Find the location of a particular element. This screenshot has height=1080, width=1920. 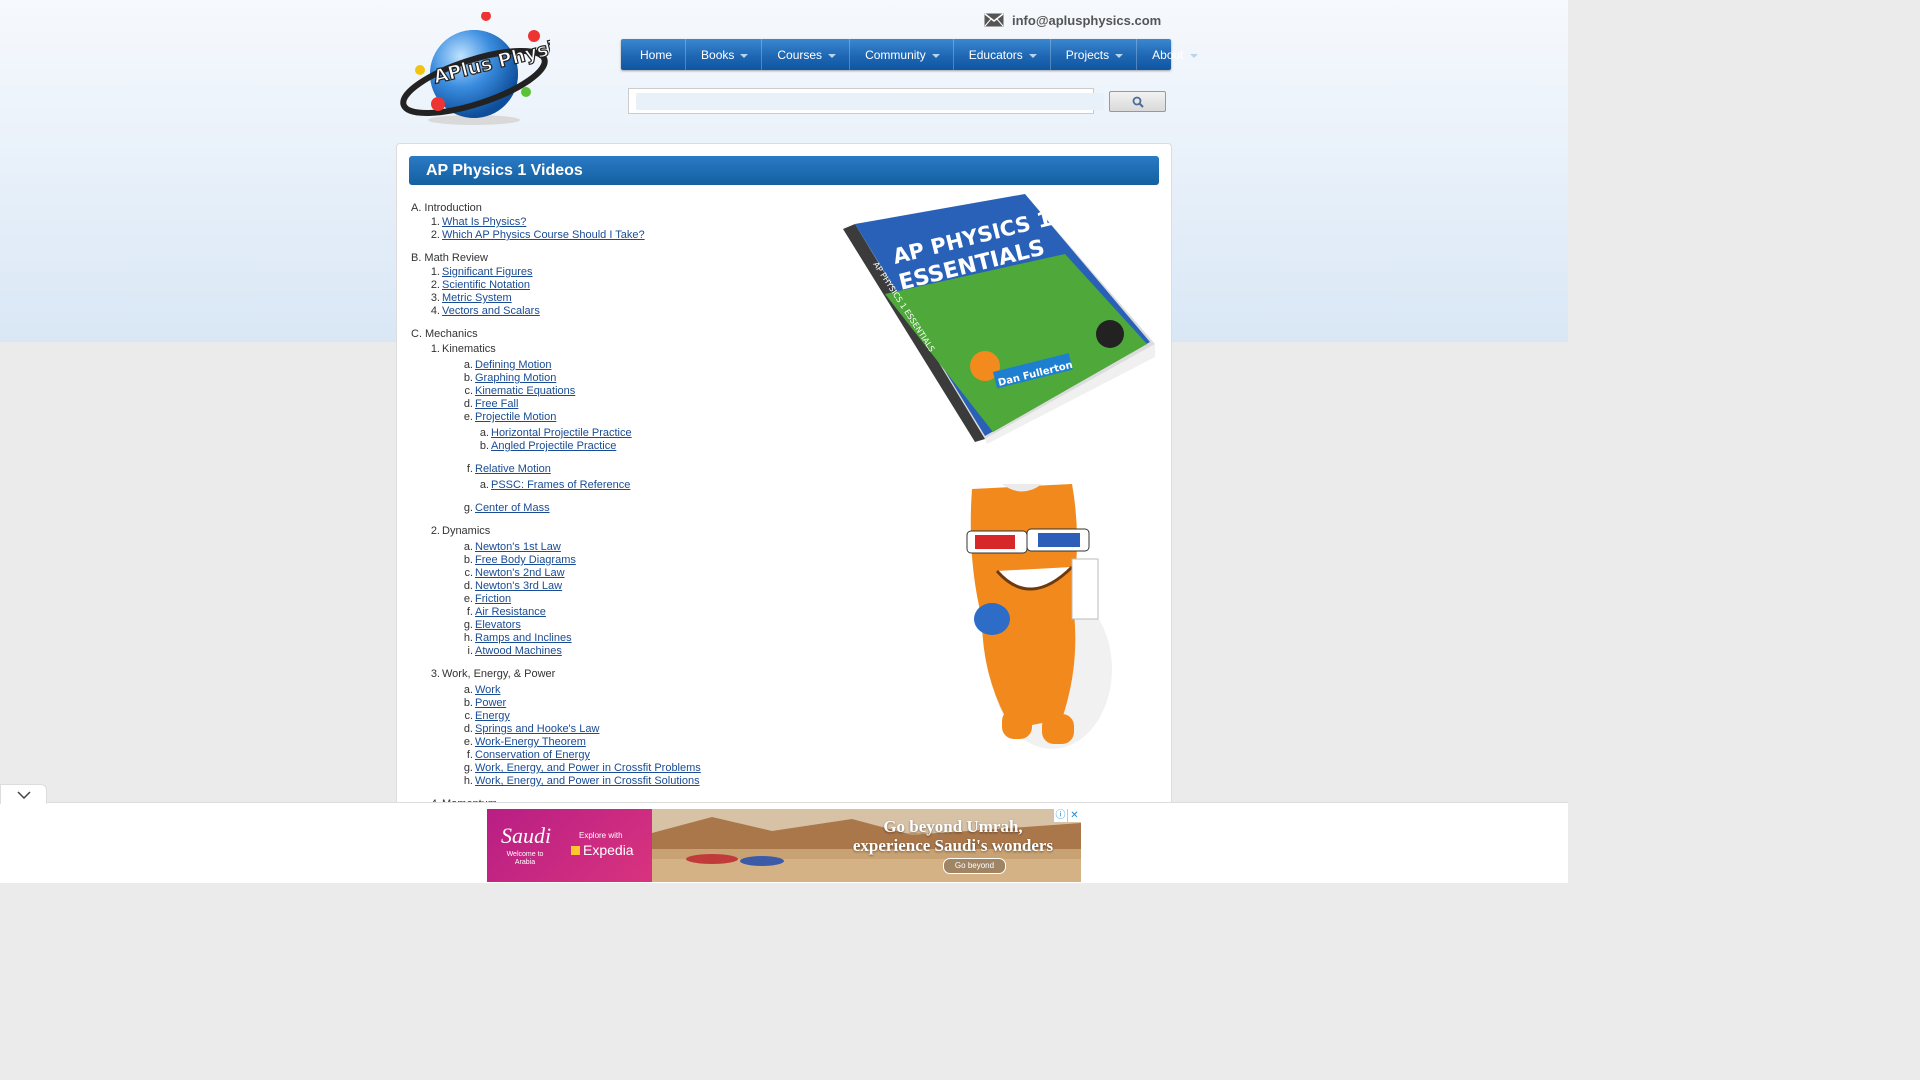

video-link: Relative Motion is located at coordinates (513, 469).